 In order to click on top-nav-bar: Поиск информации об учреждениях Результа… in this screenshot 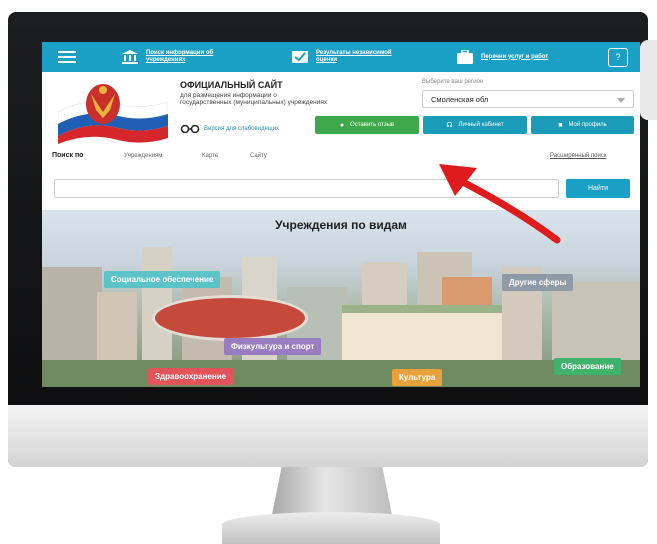, I will do `click(341, 57)`.